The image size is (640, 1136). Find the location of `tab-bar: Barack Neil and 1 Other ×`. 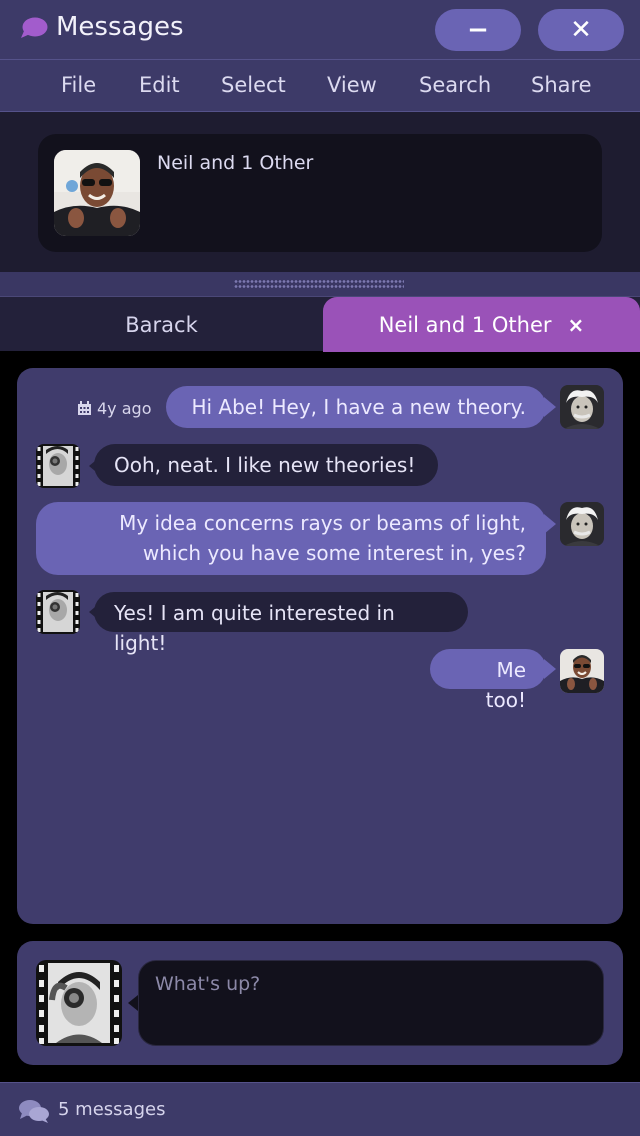

tab-bar: Barack Neil and 1 Other × is located at coordinates (320, 324).